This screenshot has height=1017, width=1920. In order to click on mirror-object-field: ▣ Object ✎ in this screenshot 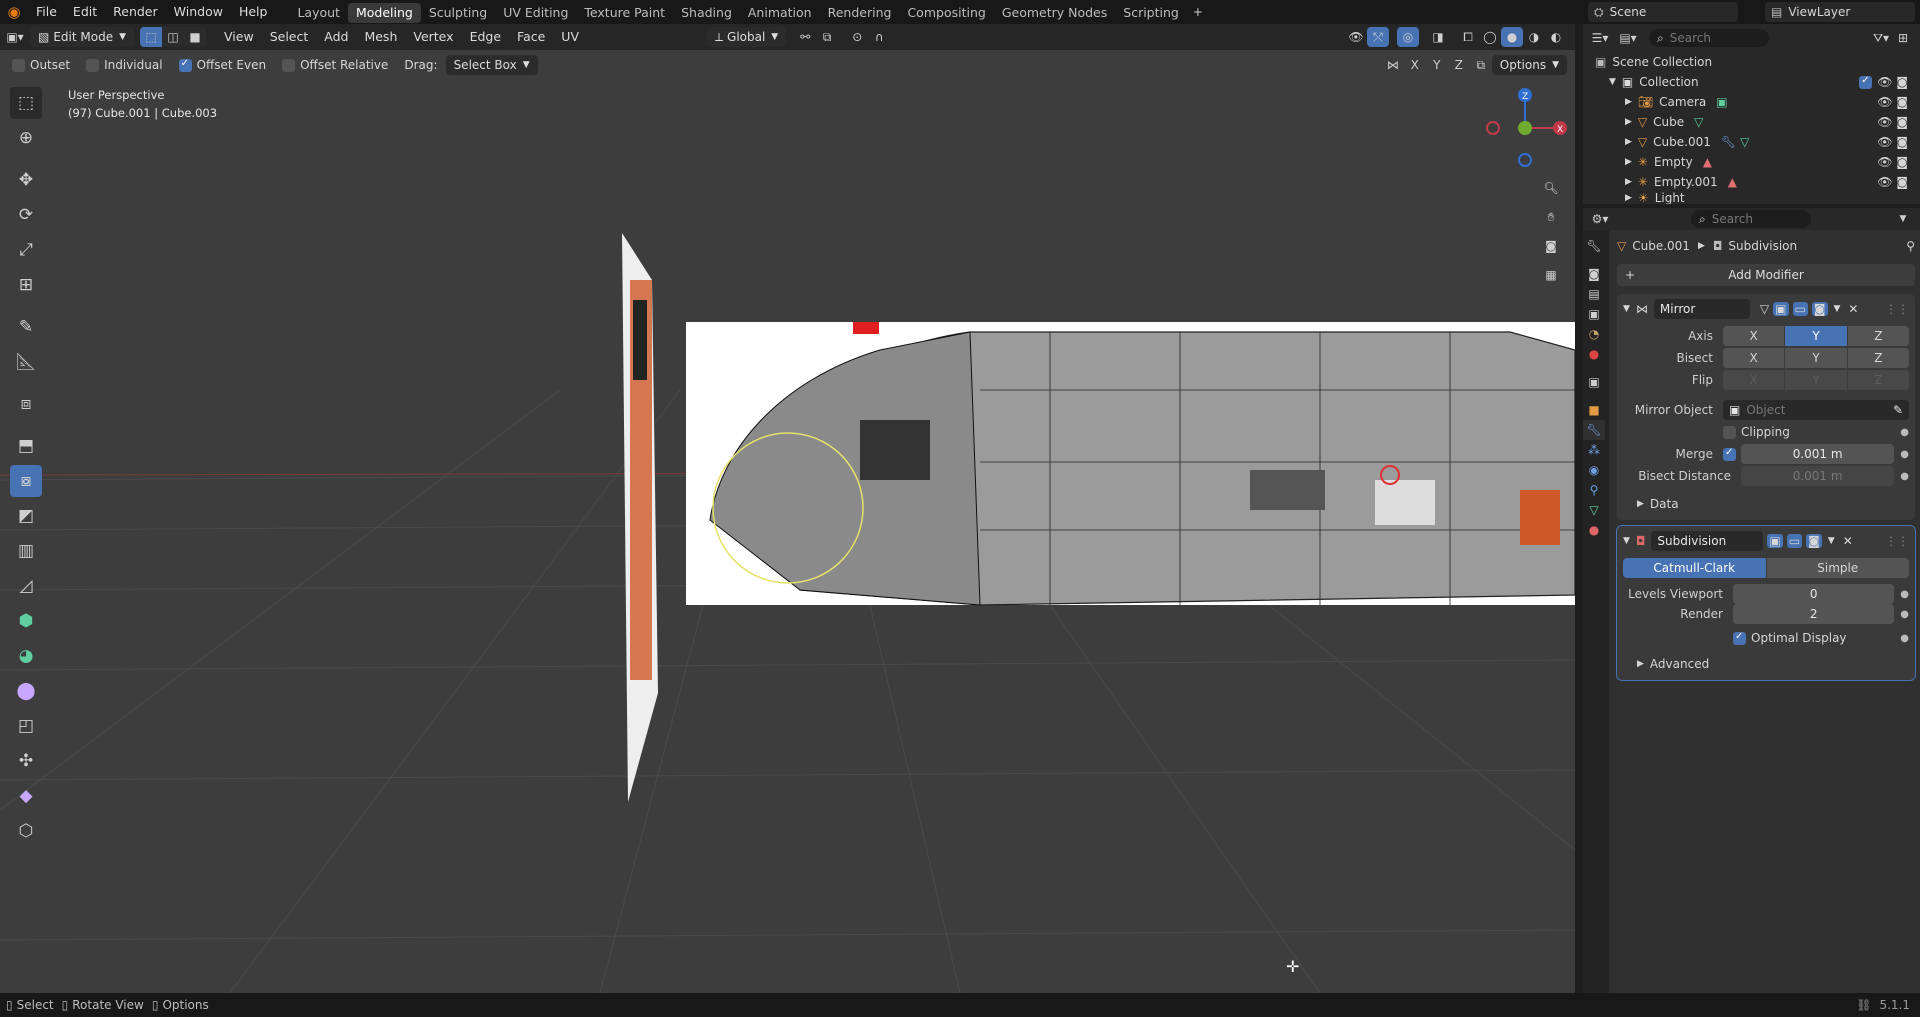, I will do `click(1816, 410)`.